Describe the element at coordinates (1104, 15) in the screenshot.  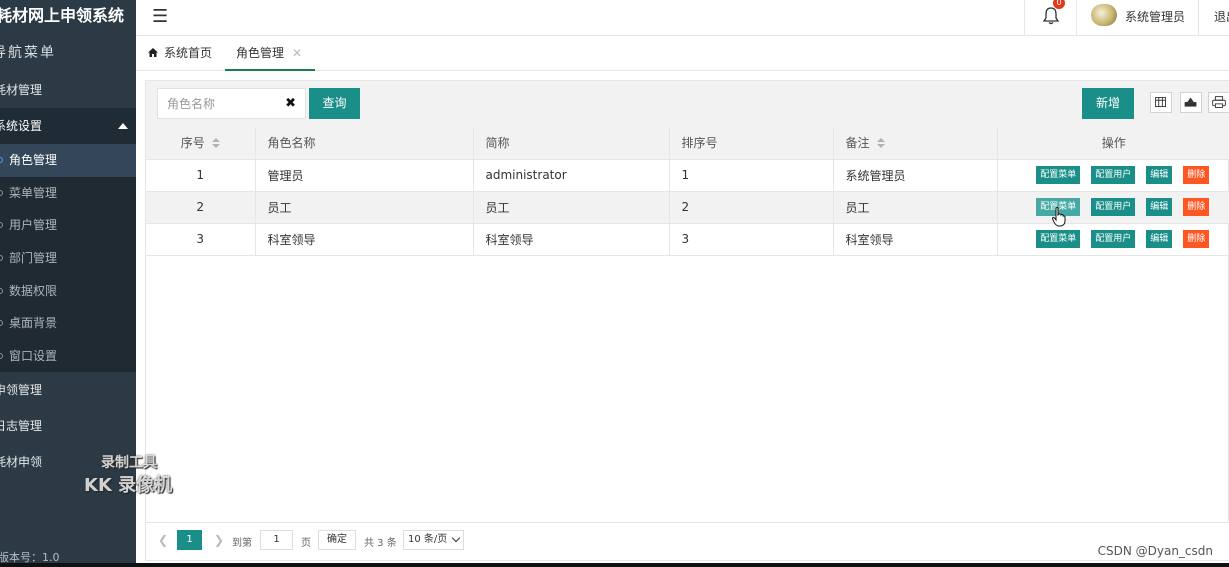
I see `avatar` at that location.